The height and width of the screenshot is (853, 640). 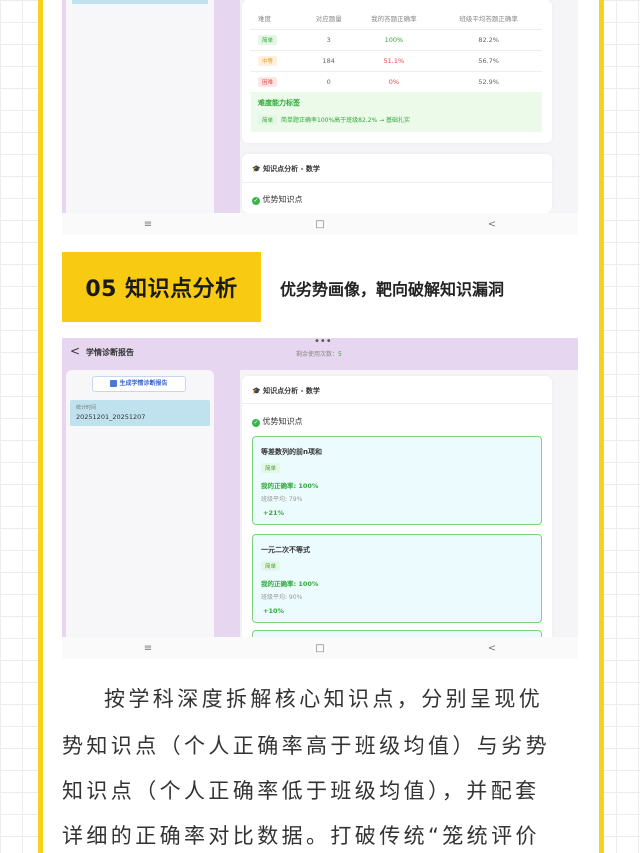 I want to click on difficulty-tag: 困难, so click(x=268, y=81).